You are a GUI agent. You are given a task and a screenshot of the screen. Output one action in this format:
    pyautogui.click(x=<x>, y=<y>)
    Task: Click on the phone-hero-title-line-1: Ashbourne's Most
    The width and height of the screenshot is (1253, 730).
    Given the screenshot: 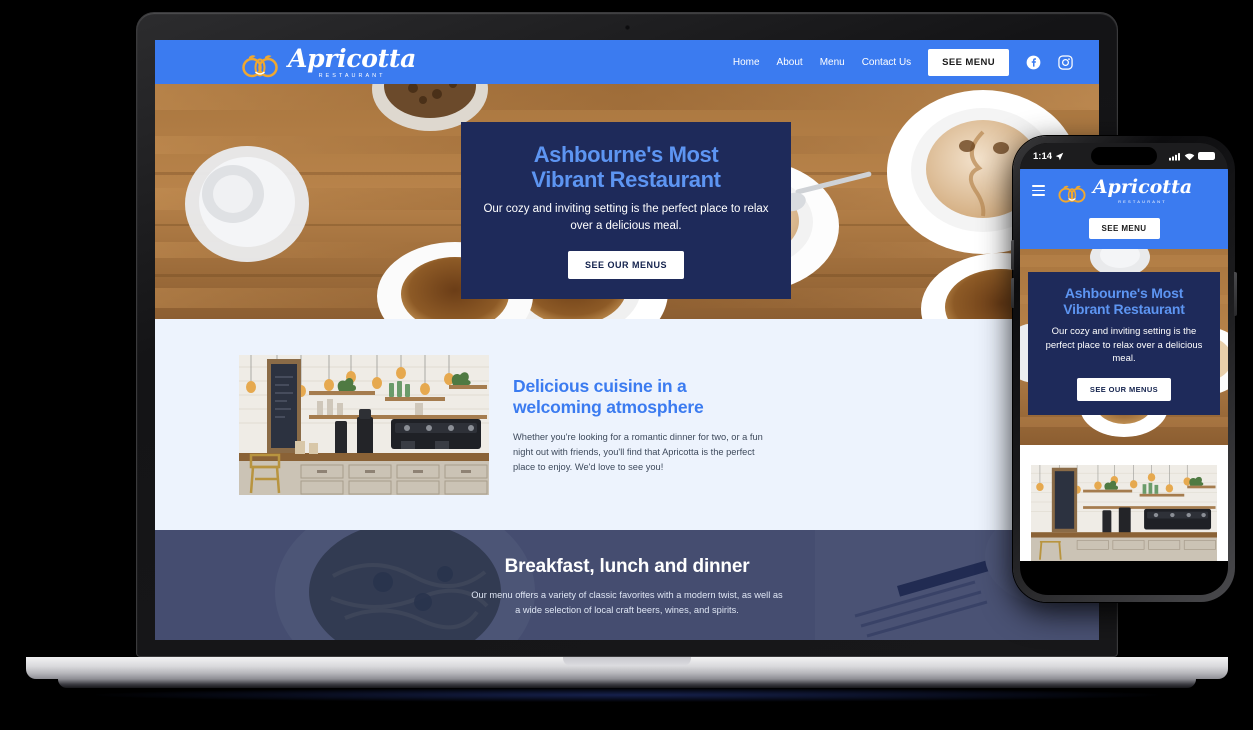 What is the action you would take?
    pyautogui.click(x=1124, y=293)
    